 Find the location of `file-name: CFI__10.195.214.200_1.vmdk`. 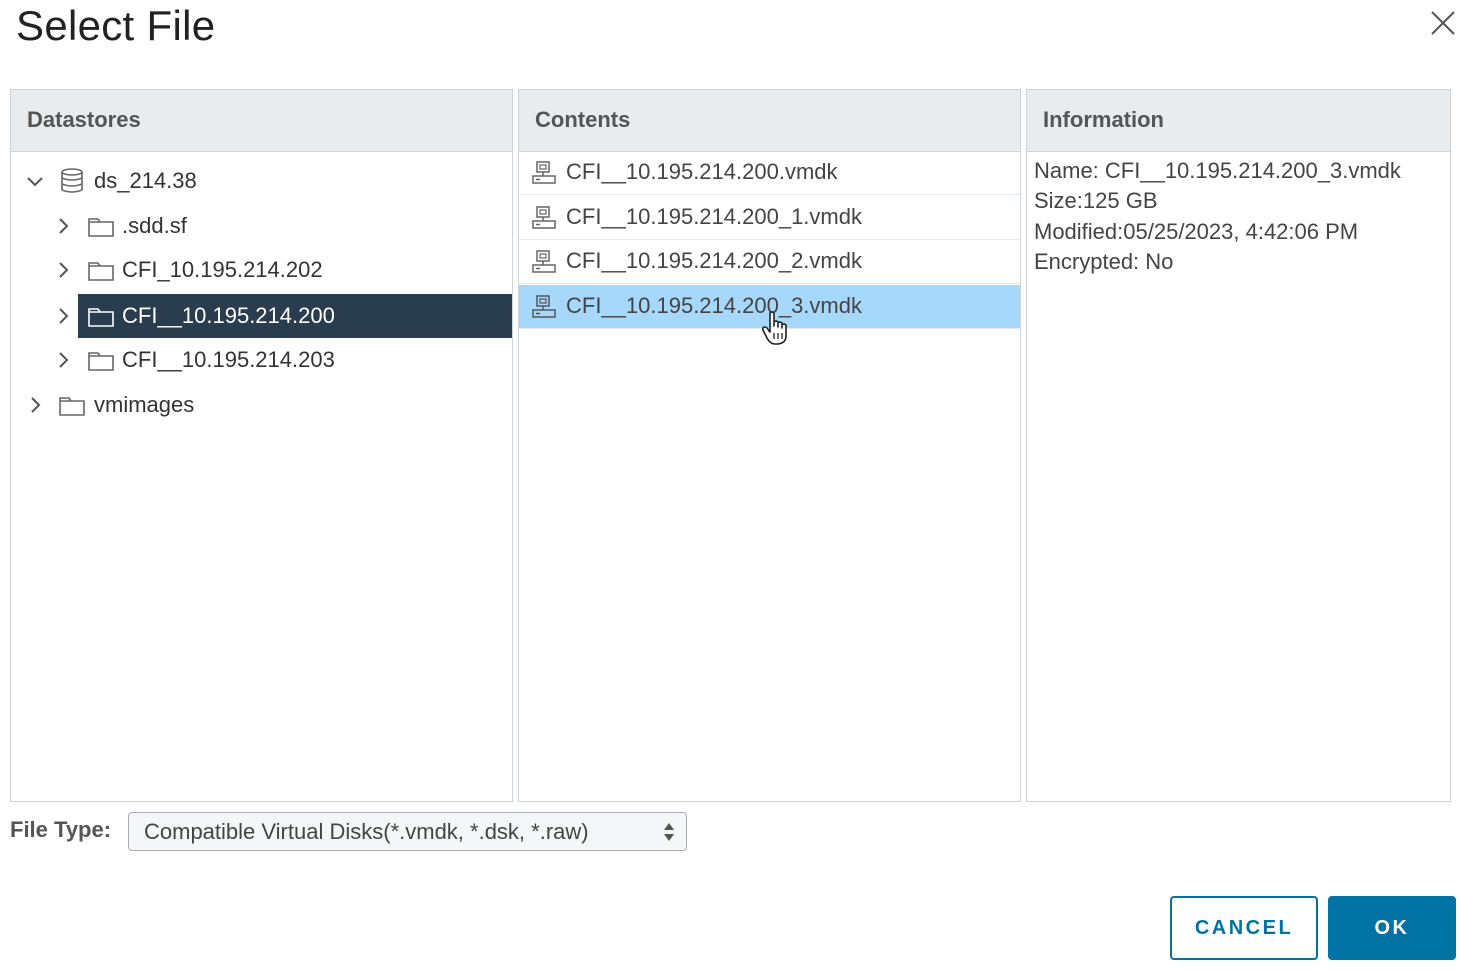

file-name: CFI__10.195.214.200_1.vmdk is located at coordinates (714, 216).